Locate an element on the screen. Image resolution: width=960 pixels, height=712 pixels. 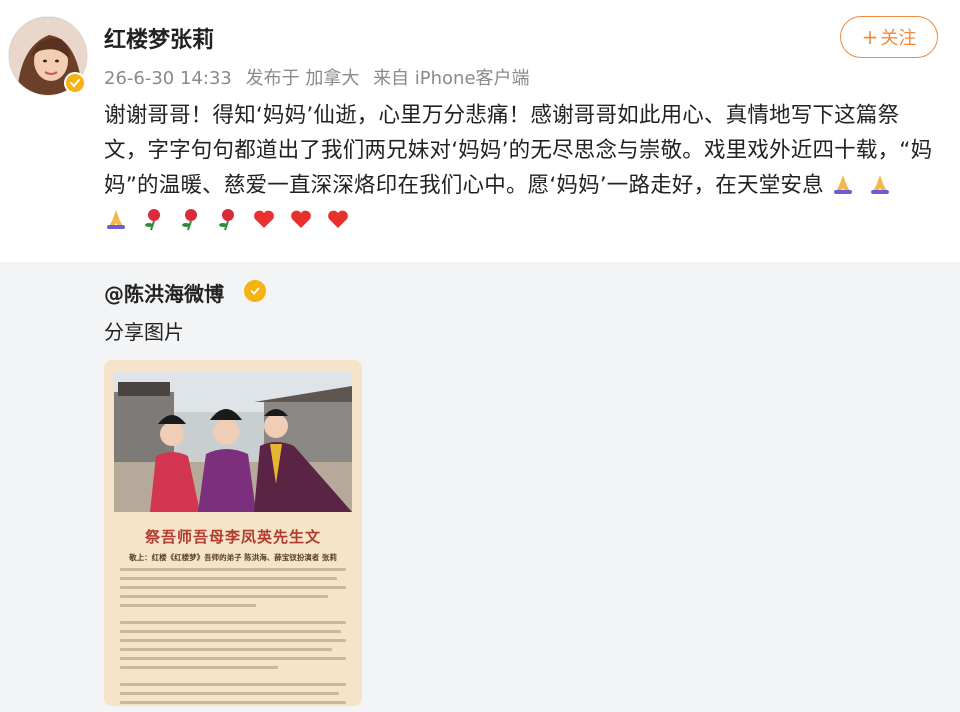
article-subtitle: 敬上：红楼《红楼梦》吾师的弟子 陈洪海、薛宝钗扮演者 张莉 is located at coordinates (233, 557).